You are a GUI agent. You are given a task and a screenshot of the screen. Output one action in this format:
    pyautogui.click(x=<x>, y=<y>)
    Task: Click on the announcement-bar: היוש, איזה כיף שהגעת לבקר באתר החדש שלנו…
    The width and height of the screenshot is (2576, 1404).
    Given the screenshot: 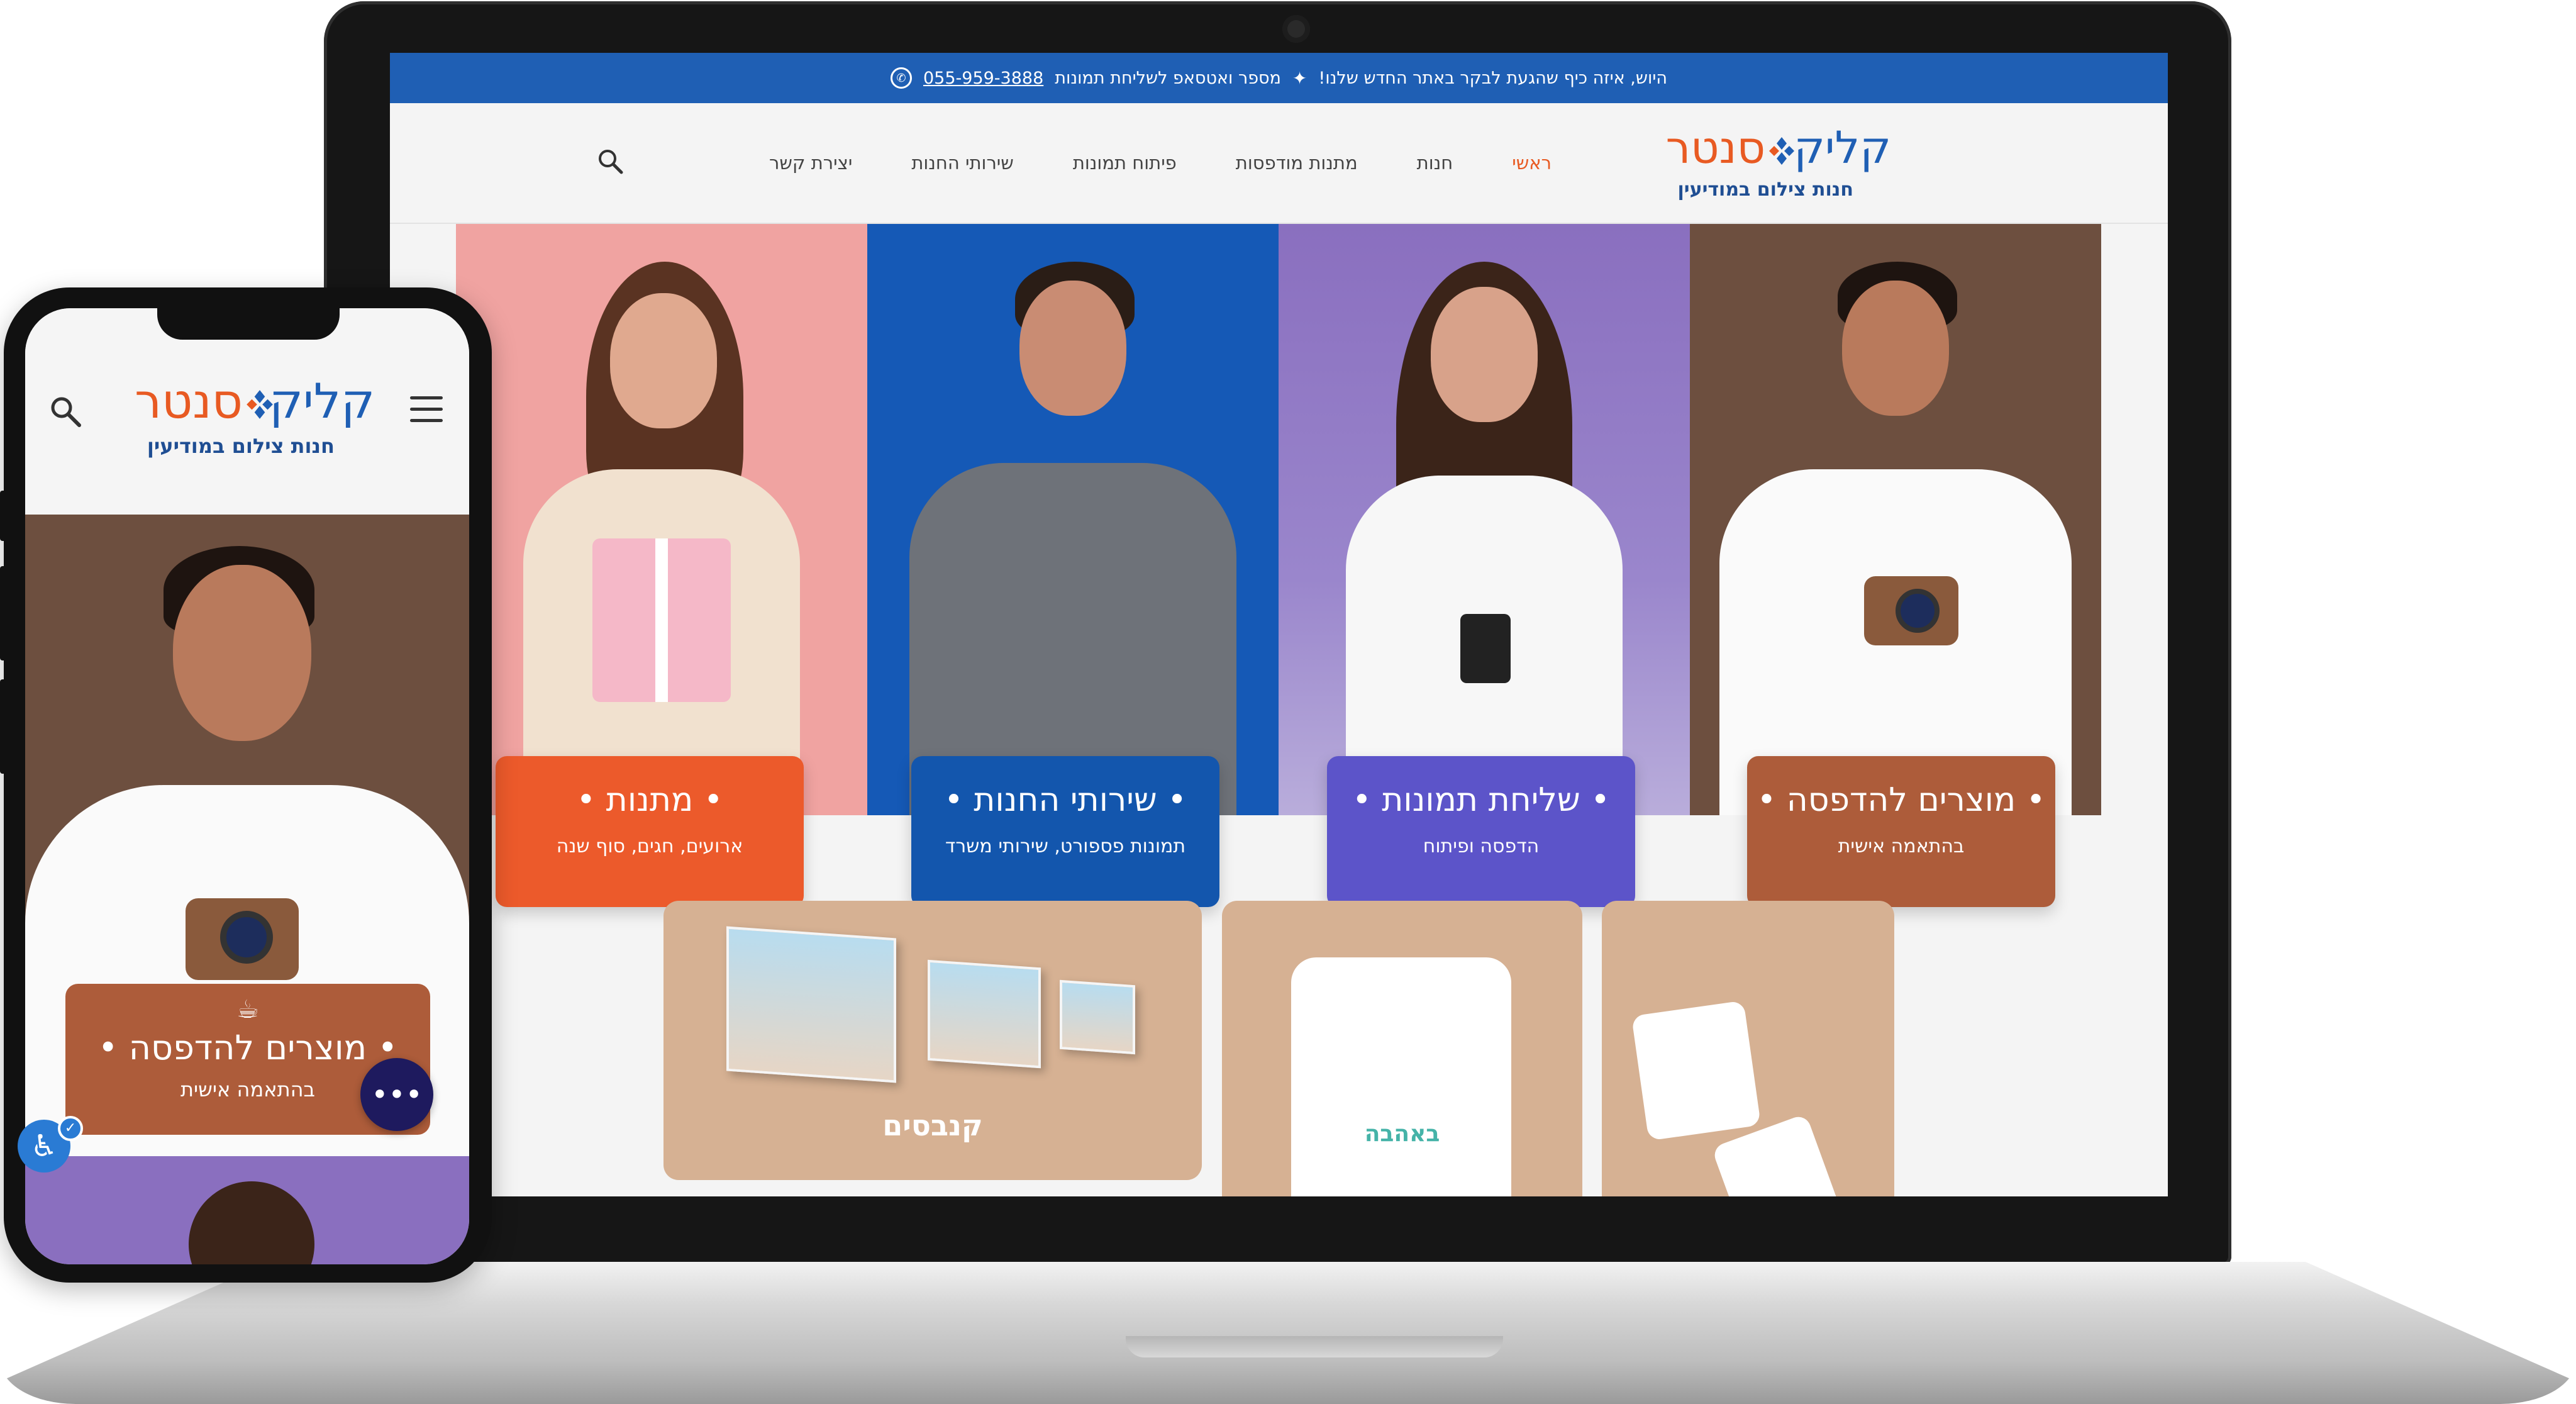 What is the action you would take?
    pyautogui.click(x=1279, y=78)
    